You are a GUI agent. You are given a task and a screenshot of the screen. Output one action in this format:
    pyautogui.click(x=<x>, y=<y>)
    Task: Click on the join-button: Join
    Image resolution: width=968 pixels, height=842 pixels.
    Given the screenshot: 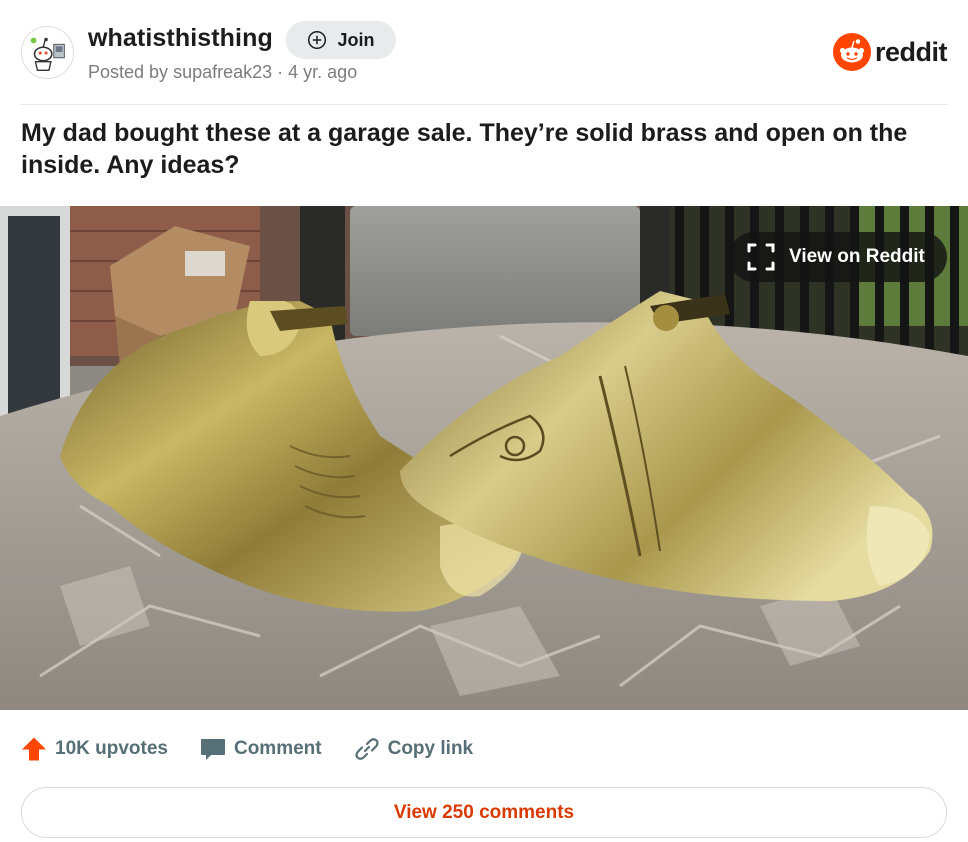 What is the action you would take?
    pyautogui.click(x=341, y=40)
    